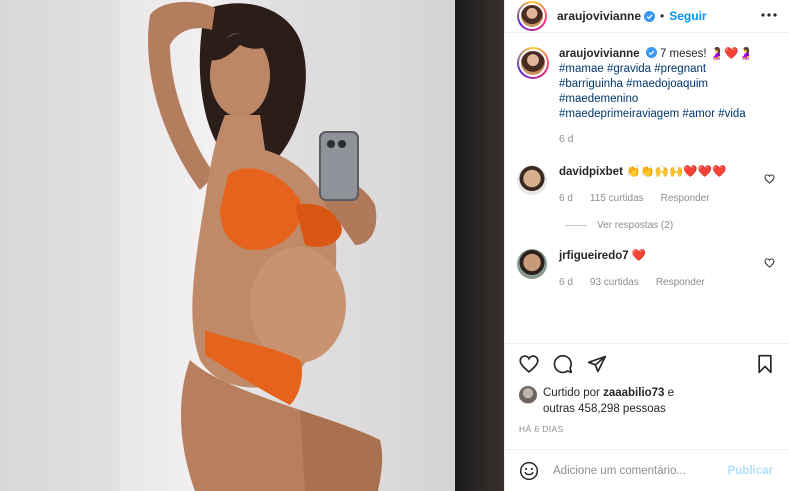  Describe the element at coordinates (576, 225) in the screenshot. I see `replies-line` at that location.